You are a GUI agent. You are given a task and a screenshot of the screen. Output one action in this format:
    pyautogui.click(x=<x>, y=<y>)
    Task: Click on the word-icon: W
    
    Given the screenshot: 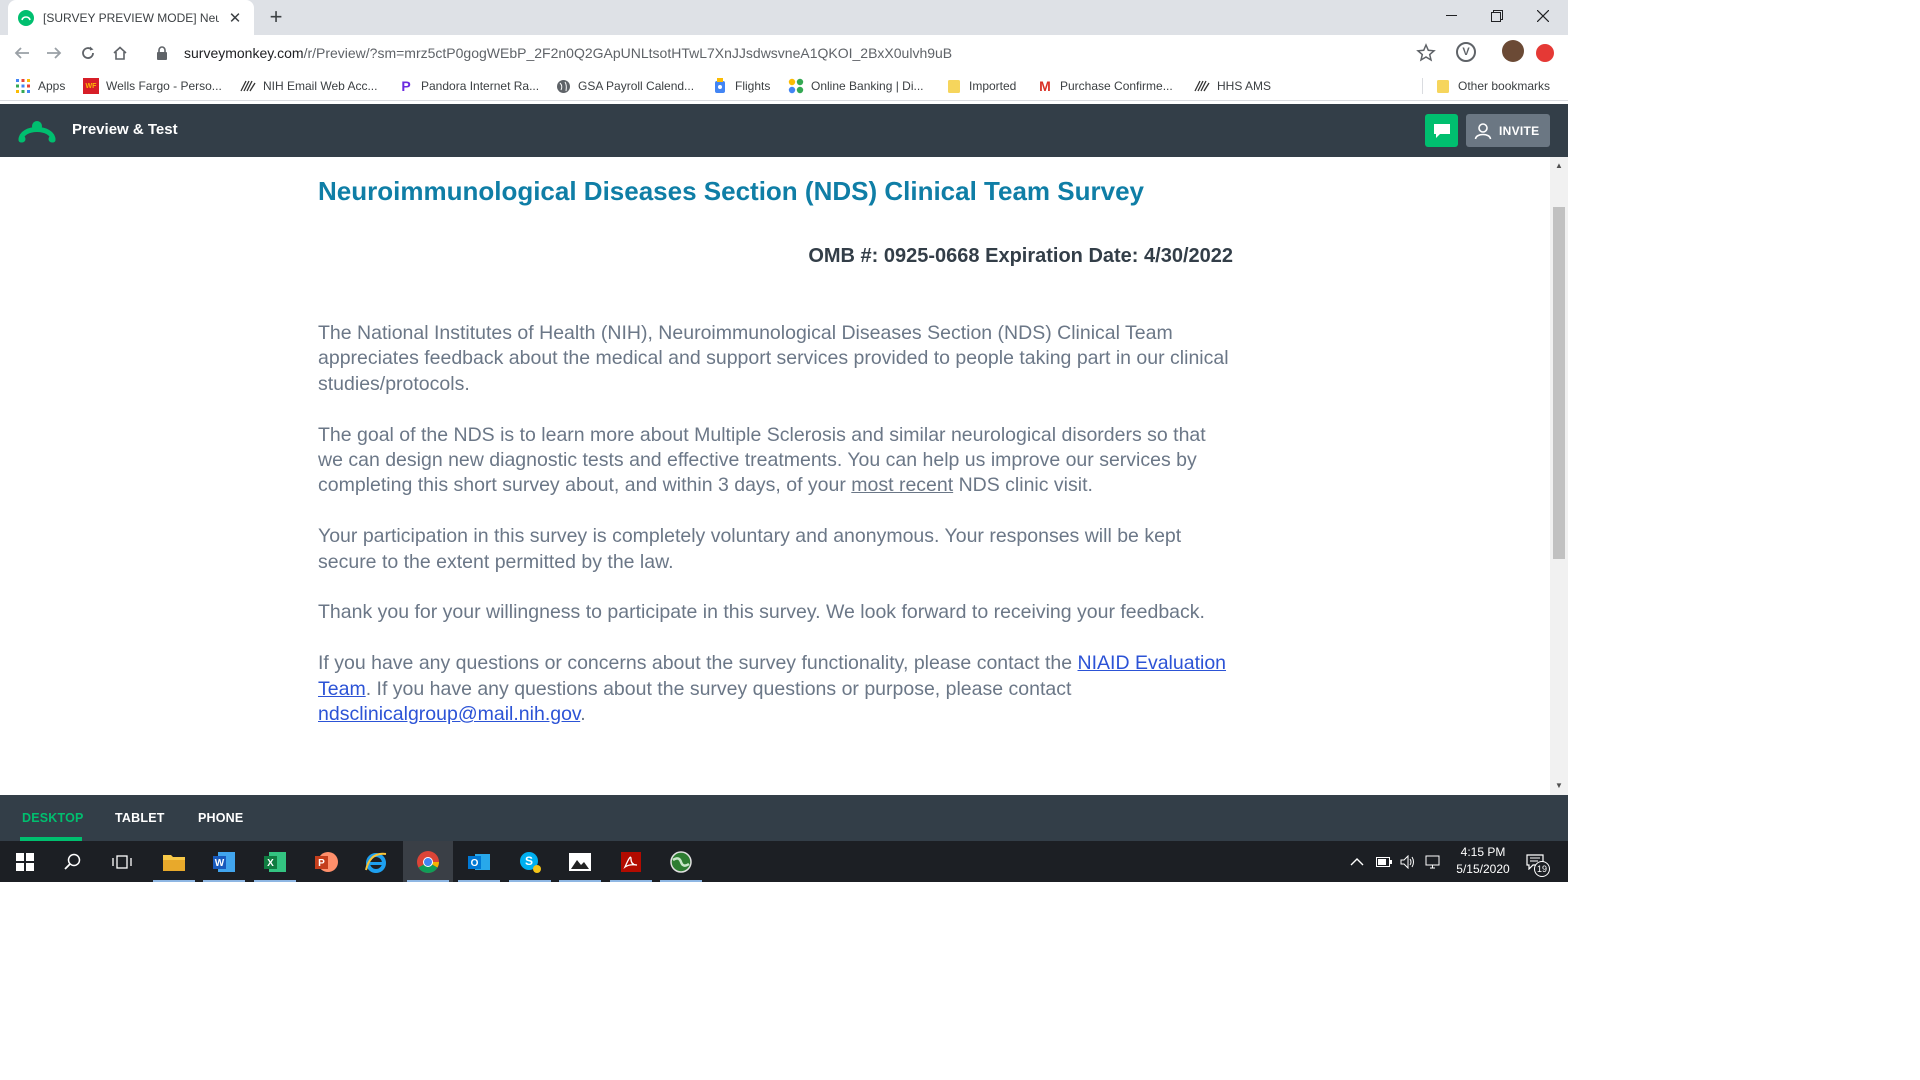 What is the action you would take?
    pyautogui.click(x=224, y=861)
    